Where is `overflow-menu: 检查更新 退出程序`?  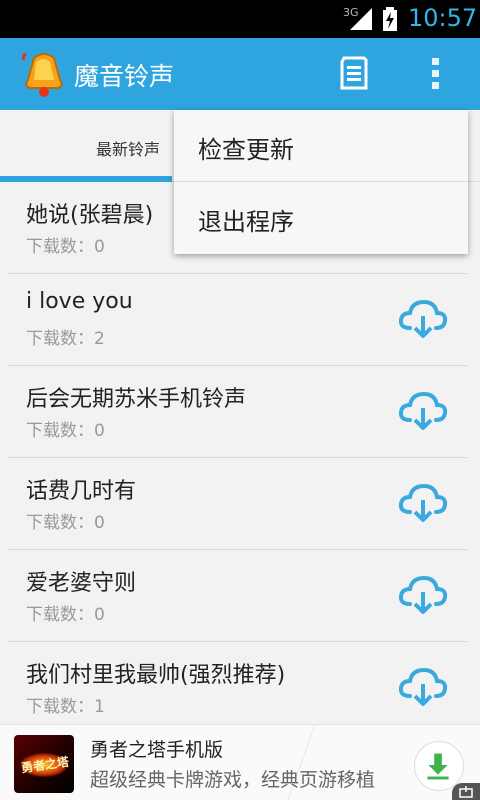 overflow-menu: 检查更新 退出程序 is located at coordinates (321, 182).